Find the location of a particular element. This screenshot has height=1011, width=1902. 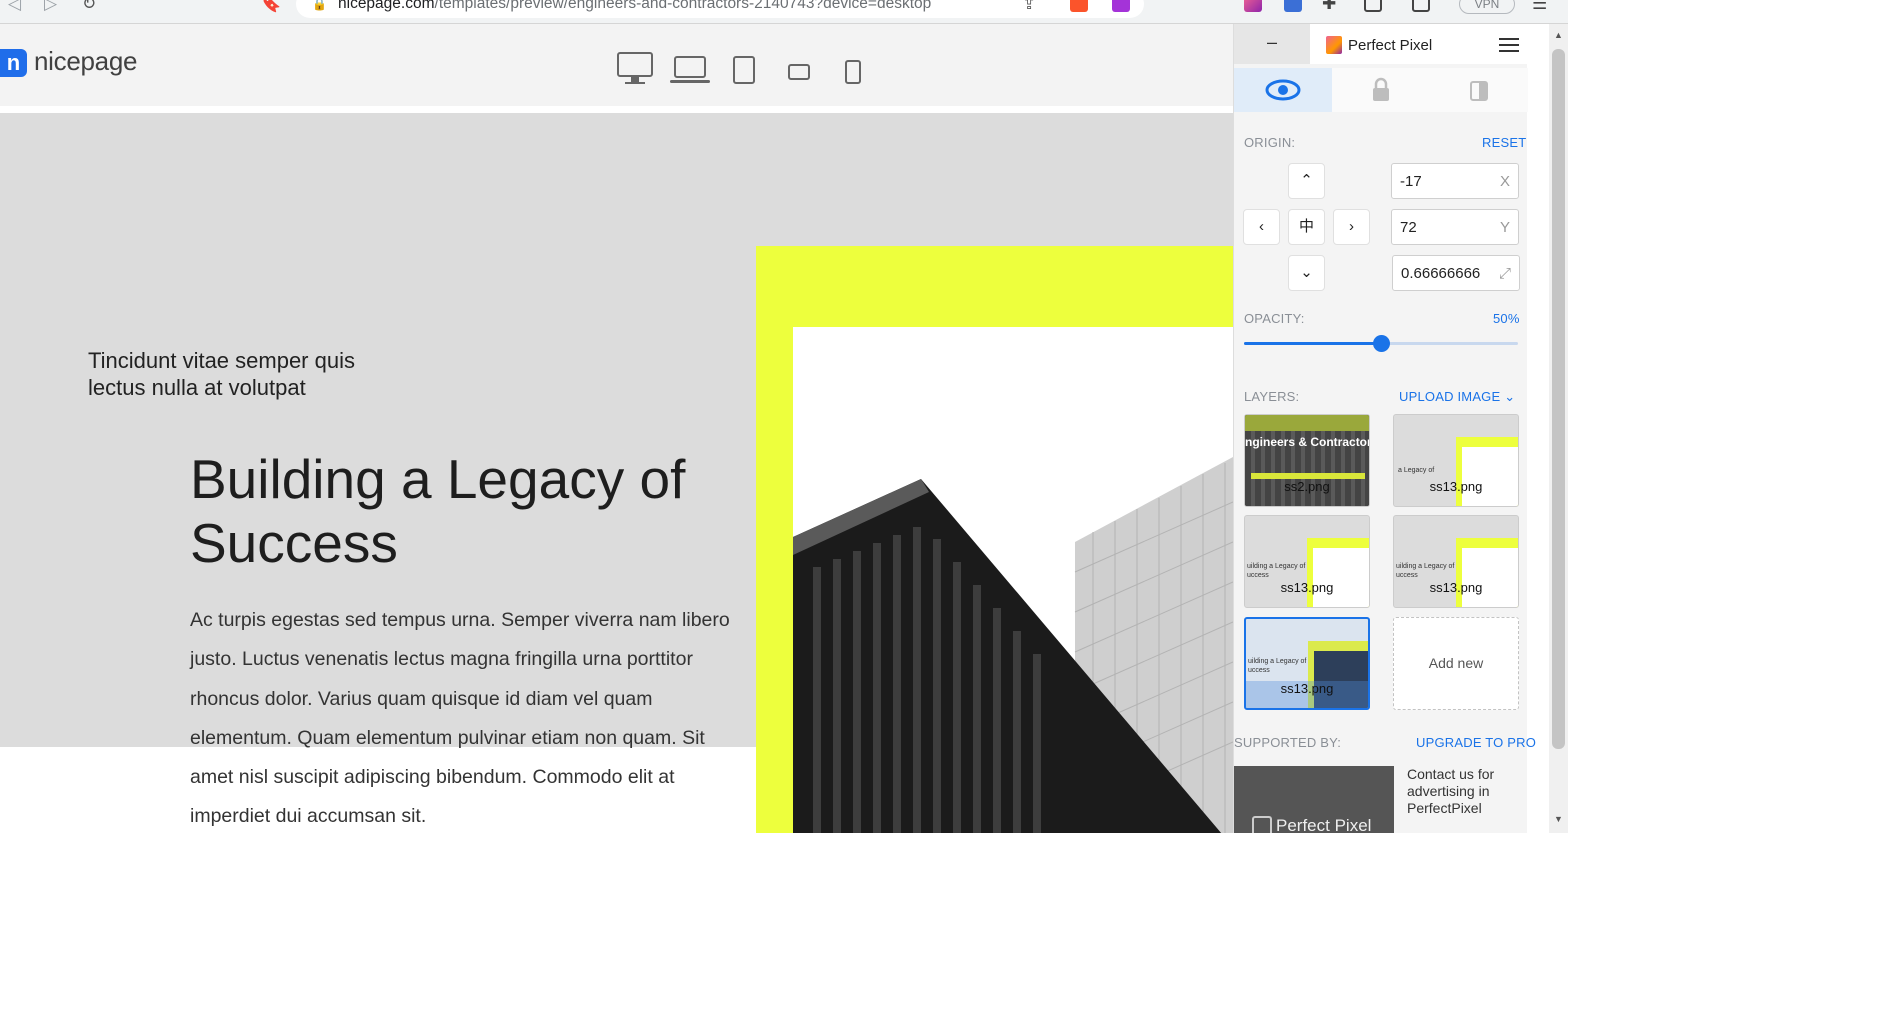

lock-icon is located at coordinates (1381, 89).